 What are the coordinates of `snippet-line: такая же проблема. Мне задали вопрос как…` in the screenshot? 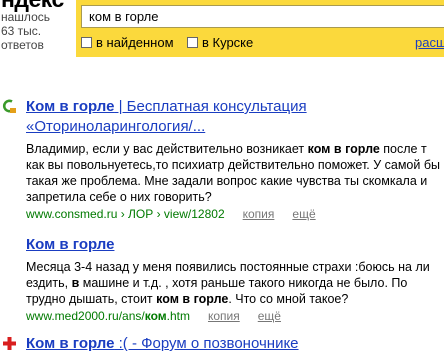 It's located at (227, 181).